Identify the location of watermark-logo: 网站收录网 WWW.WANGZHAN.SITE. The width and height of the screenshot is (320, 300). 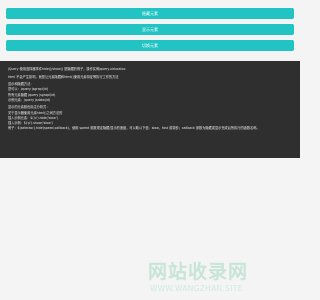
(218, 277).